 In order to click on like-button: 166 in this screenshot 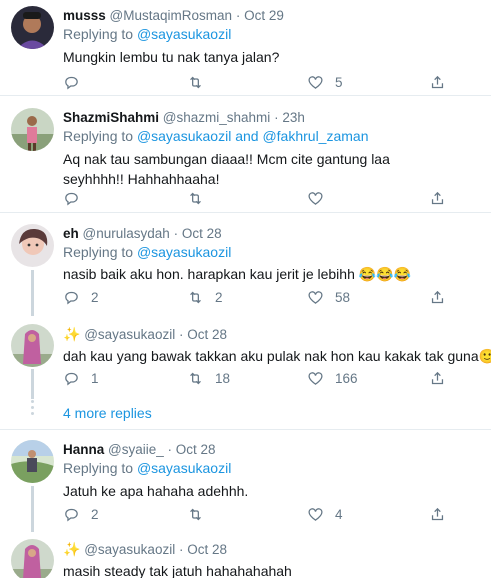, I will do `click(332, 378)`.